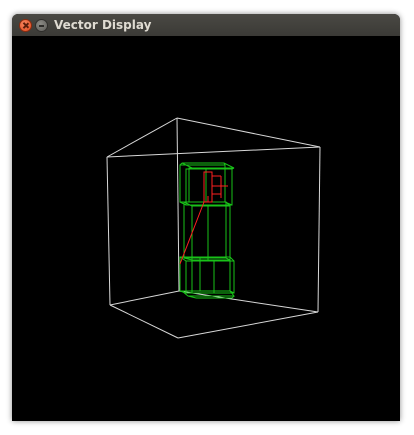 Image resolution: width=414 pixels, height=435 pixels. I want to click on close-icon, so click(25, 25).